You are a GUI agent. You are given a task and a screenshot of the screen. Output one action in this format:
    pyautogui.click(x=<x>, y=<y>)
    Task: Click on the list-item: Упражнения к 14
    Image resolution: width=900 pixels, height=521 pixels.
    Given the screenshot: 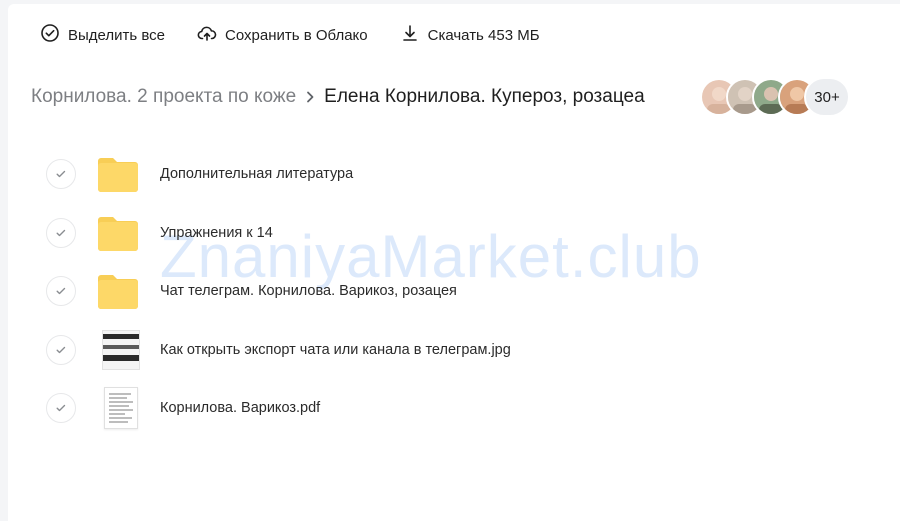 What is the action you would take?
    pyautogui.click(x=456, y=233)
    